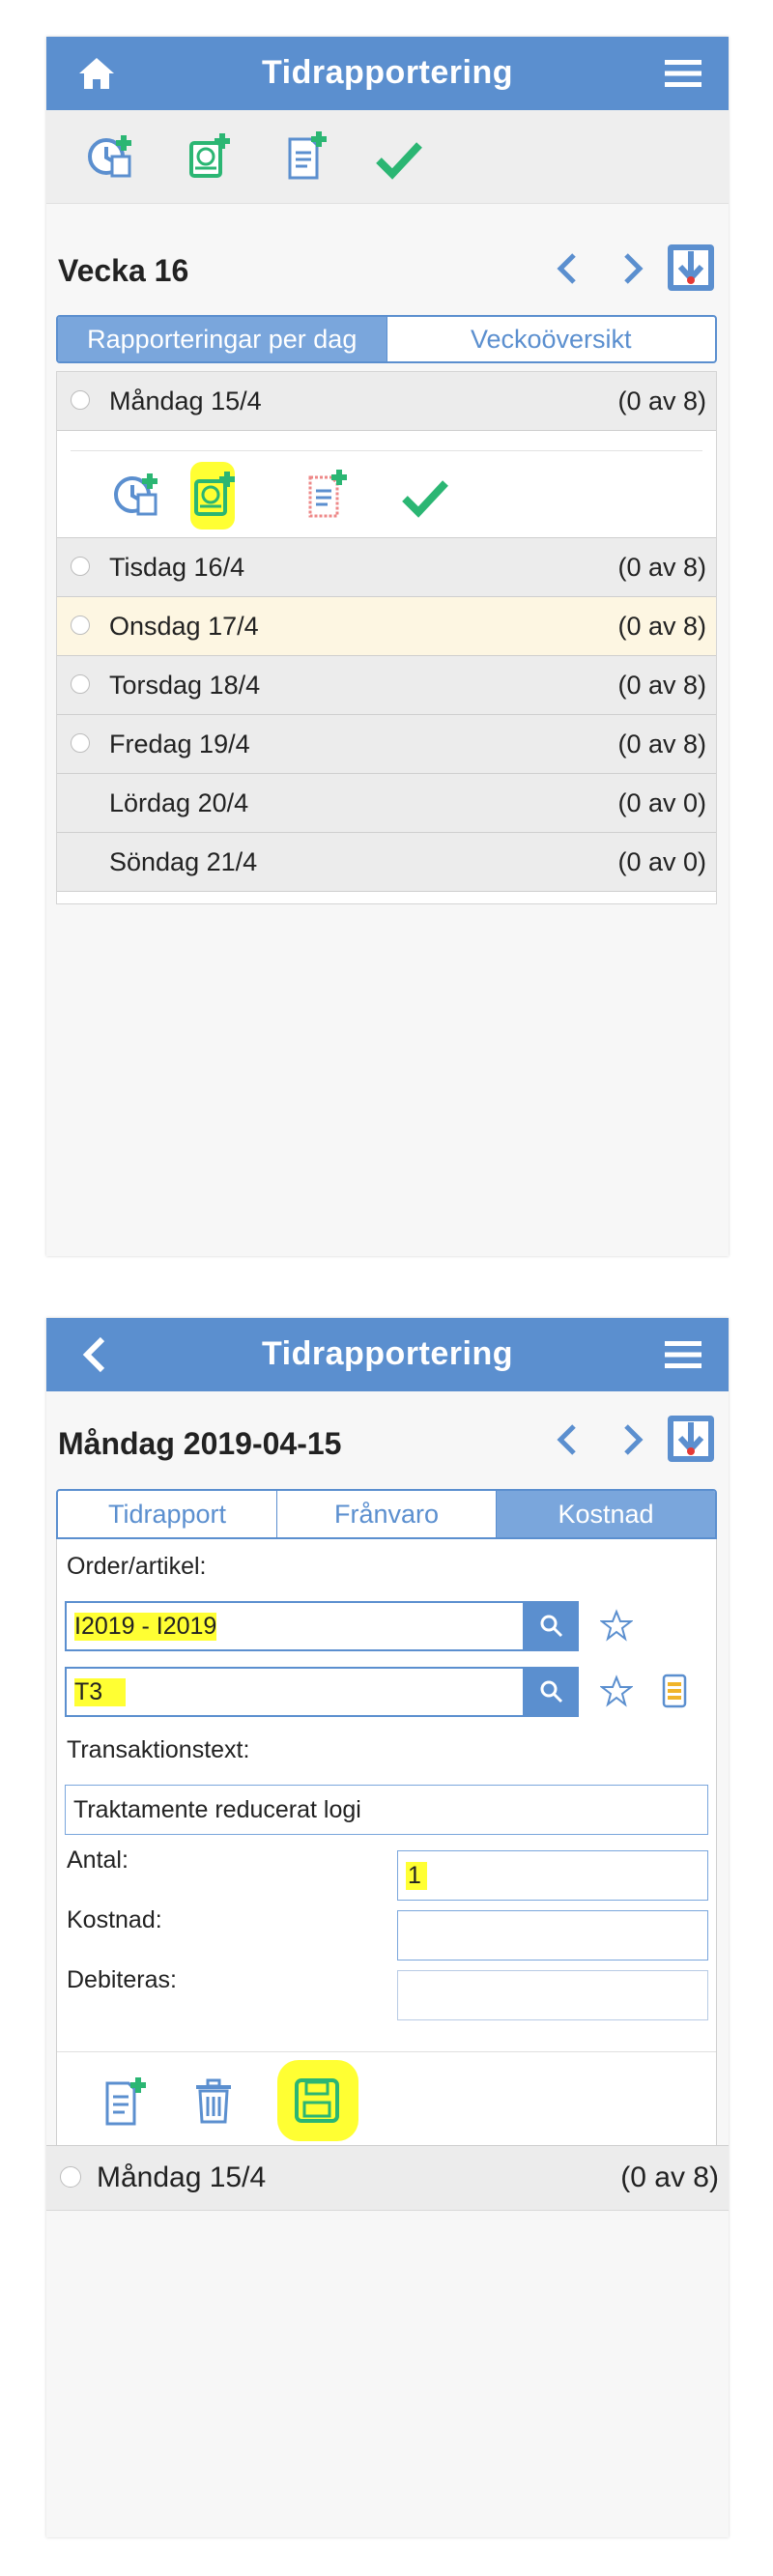  What do you see at coordinates (386, 804) in the screenshot?
I see `day-row-saturday: Lördag 20/4 (0 av 0)` at bounding box center [386, 804].